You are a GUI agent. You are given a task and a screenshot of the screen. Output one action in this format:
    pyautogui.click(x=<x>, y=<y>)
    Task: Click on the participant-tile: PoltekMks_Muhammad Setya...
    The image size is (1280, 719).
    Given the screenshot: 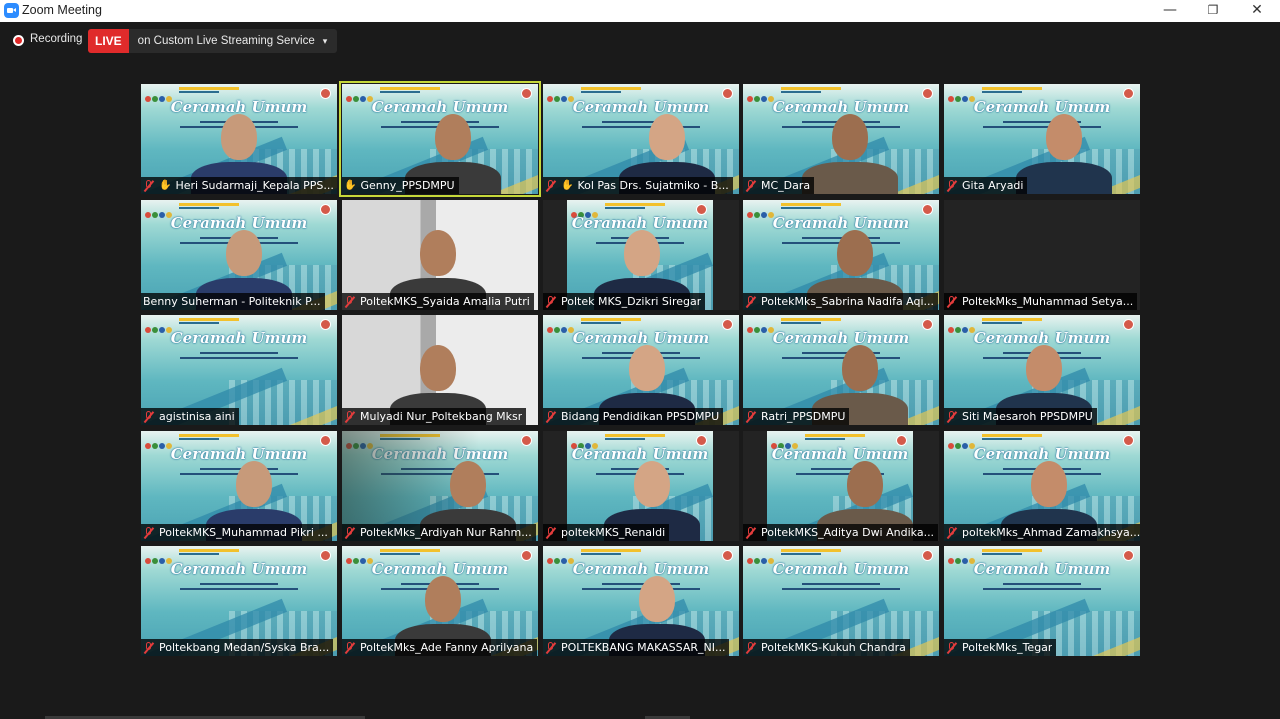 What is the action you would take?
    pyautogui.click(x=1042, y=255)
    